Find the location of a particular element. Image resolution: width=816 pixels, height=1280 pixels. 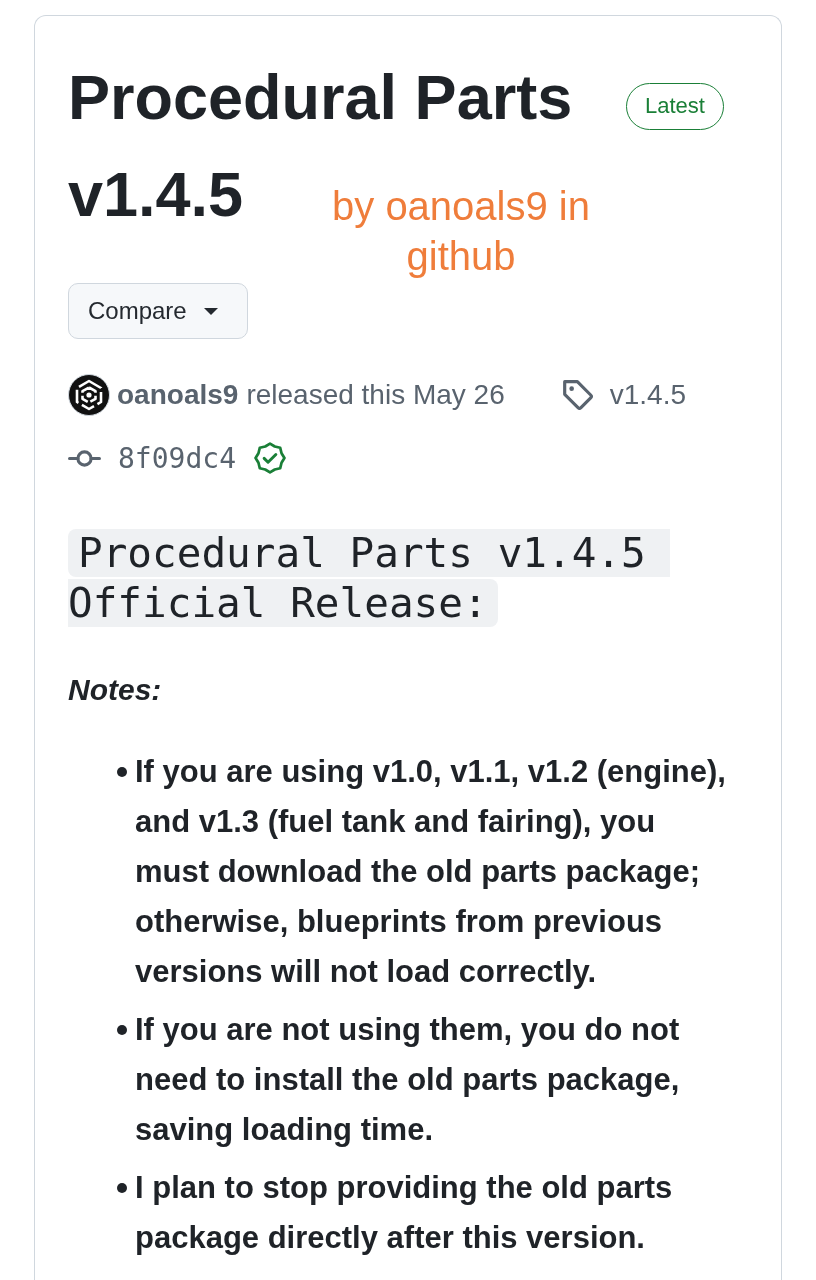

commit-icon is located at coordinates (84, 458).